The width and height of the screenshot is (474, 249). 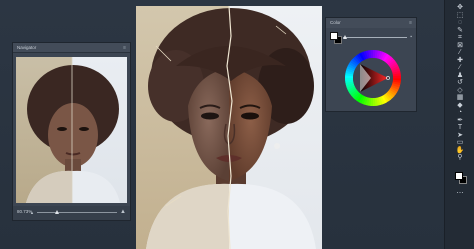 What do you see at coordinates (459, 176) in the screenshot?
I see `toolbar-foreground-color` at bounding box center [459, 176].